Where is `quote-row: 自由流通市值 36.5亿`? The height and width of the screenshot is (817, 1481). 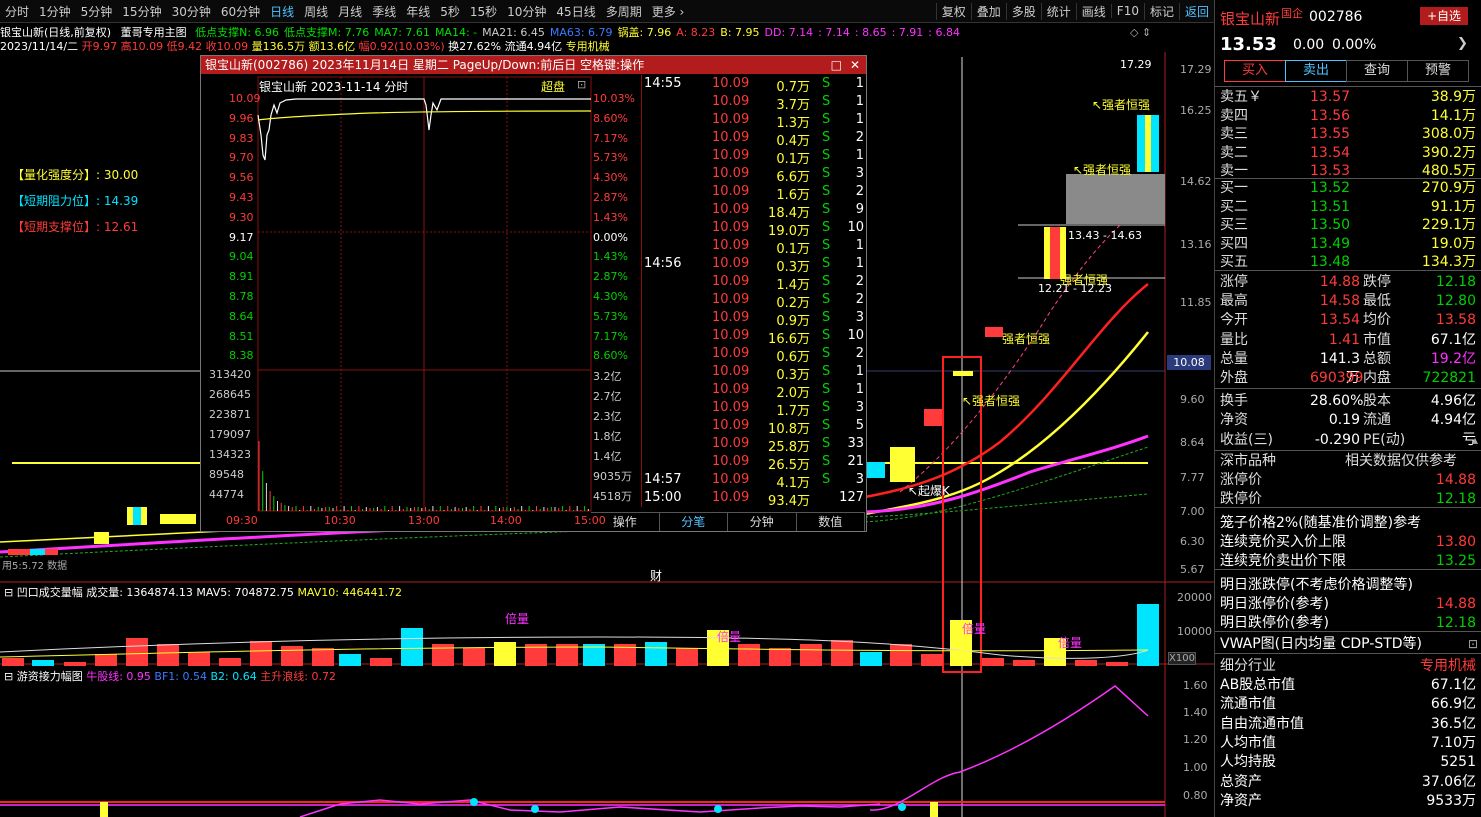
quote-row: 自由流通市值 36.5亿 is located at coordinates (1348, 724).